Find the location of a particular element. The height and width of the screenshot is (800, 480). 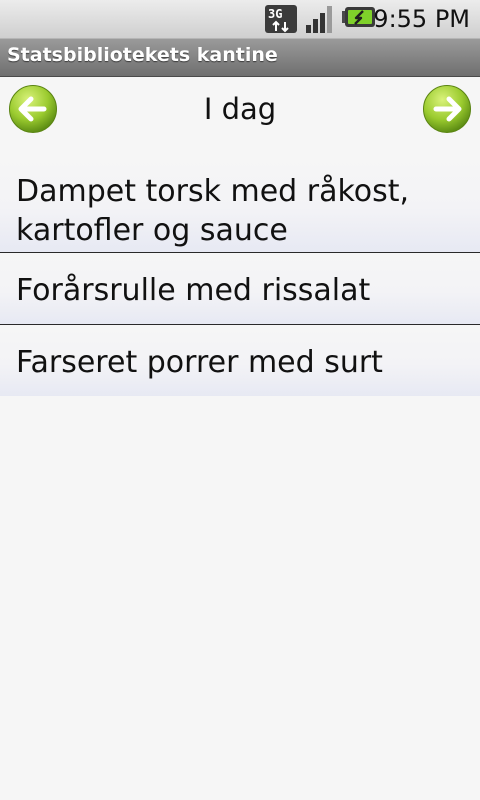

network-3g-icon: 3G is located at coordinates (281, 19).